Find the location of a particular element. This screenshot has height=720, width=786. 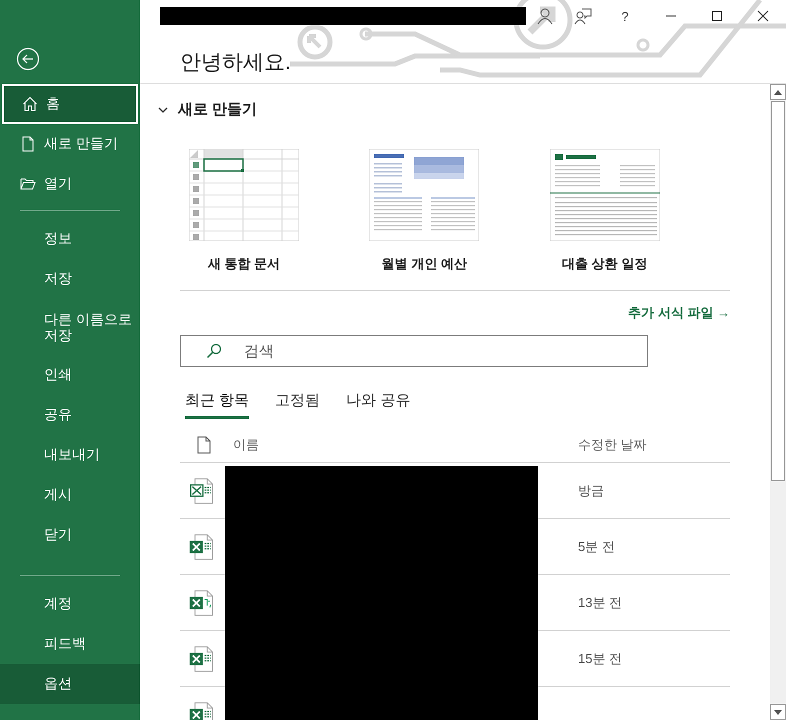

chevron-icon is located at coordinates (163, 109).